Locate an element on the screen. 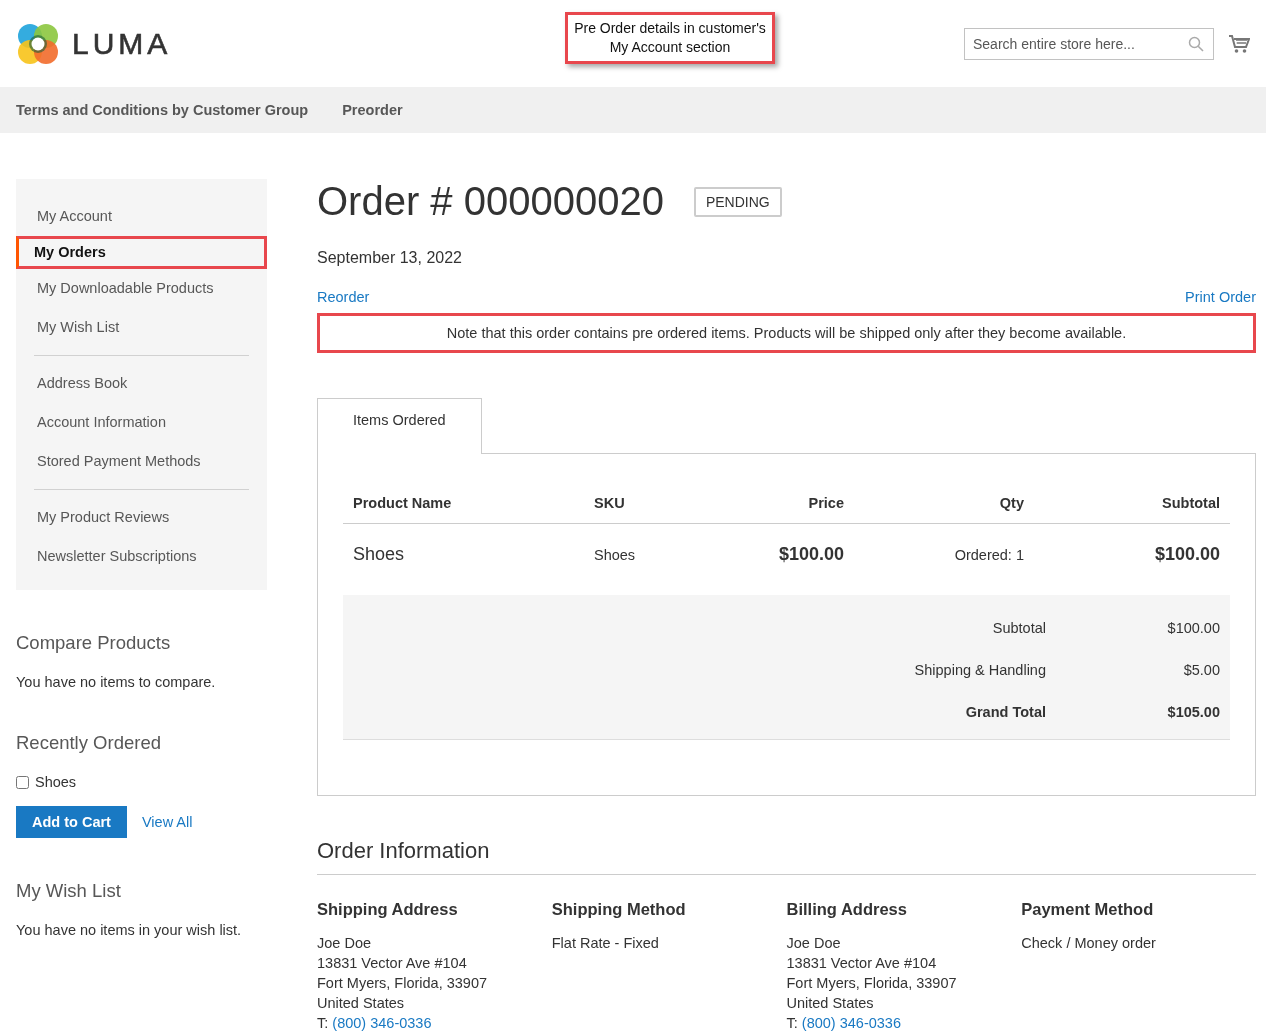 Image resolution: width=1266 pixels, height=1036 pixels. view-all-link: View All is located at coordinates (167, 822).